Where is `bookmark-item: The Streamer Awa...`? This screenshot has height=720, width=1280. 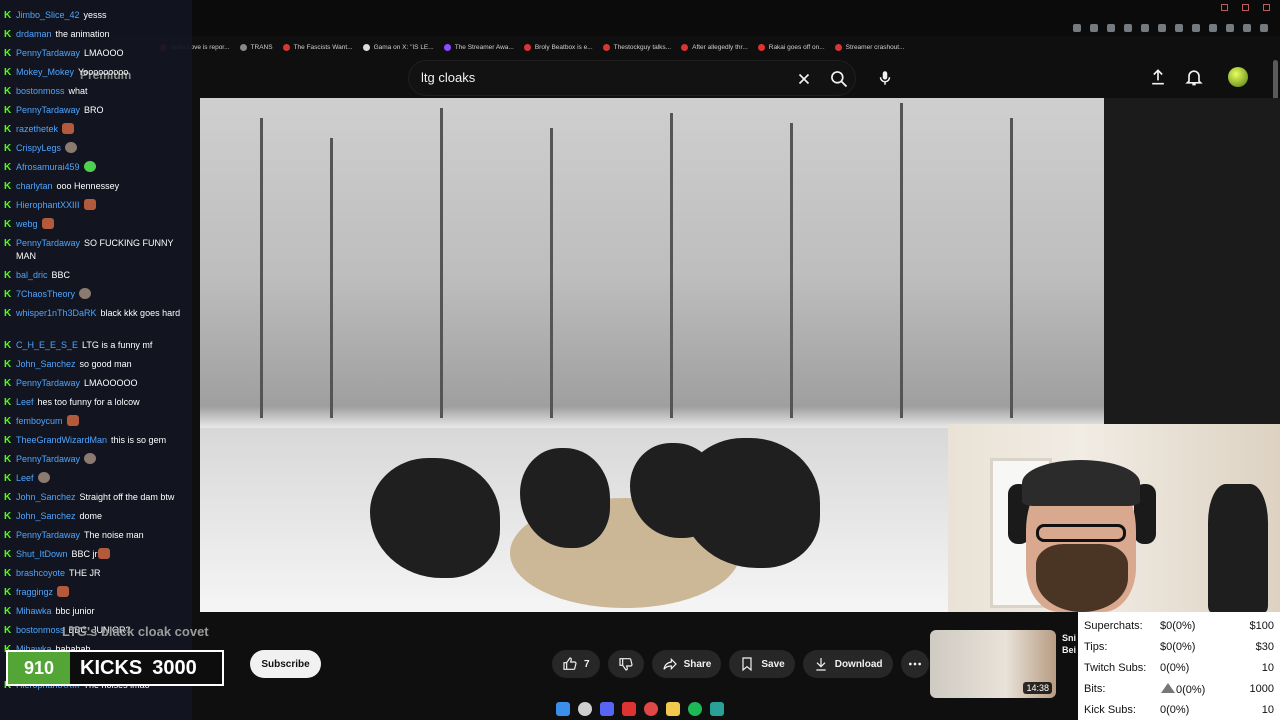
bookmark-item: The Streamer Awa... is located at coordinates (478, 47).